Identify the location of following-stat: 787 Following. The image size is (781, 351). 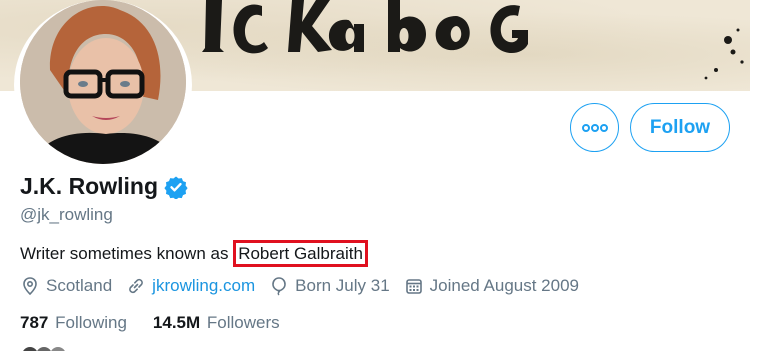
(73, 323).